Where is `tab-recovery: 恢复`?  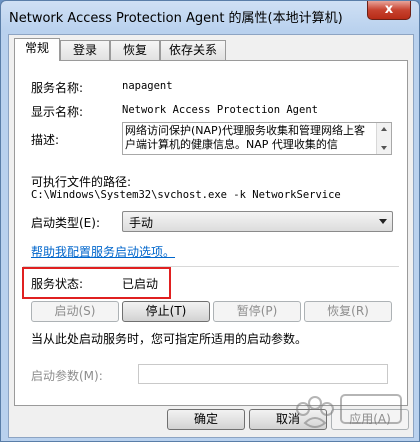
tab-recovery: 恢复 is located at coordinates (135, 50).